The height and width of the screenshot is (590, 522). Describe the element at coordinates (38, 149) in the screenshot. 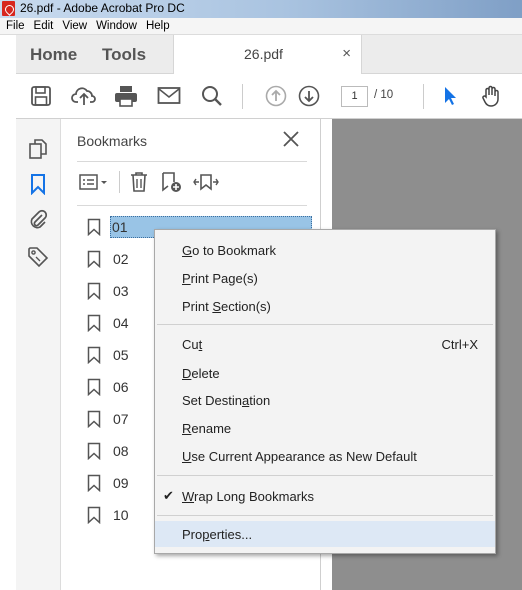

I see `pages-icon` at that location.